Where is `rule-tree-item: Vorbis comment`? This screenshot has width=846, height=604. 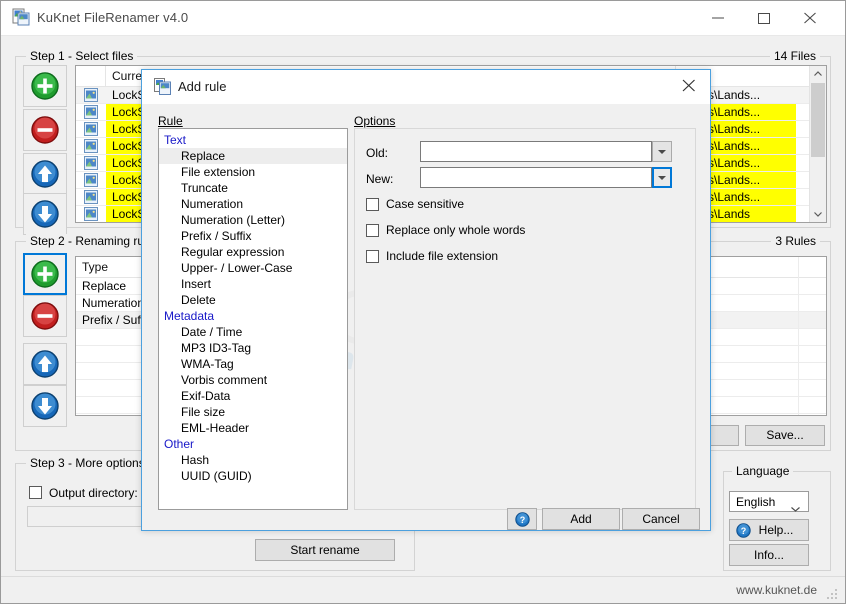
rule-tree-item: Vorbis comment is located at coordinates (253, 380).